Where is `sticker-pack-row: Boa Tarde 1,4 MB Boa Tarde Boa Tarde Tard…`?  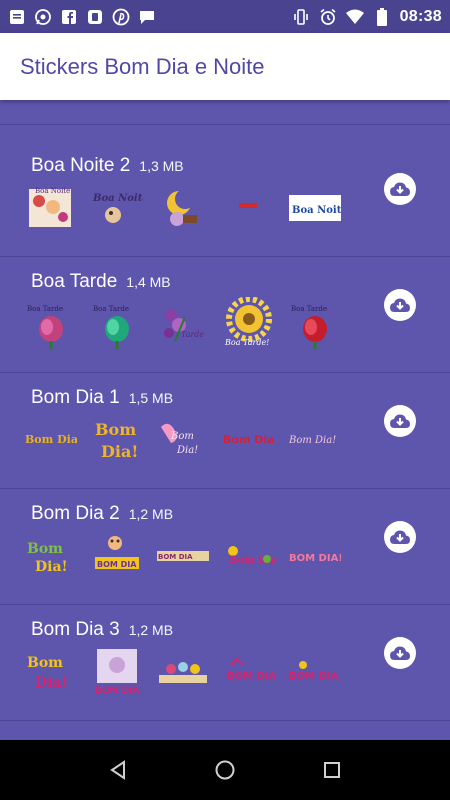 sticker-pack-row: Boa Tarde 1,4 MB Boa Tarde Boa Tarde Tard… is located at coordinates (225, 315).